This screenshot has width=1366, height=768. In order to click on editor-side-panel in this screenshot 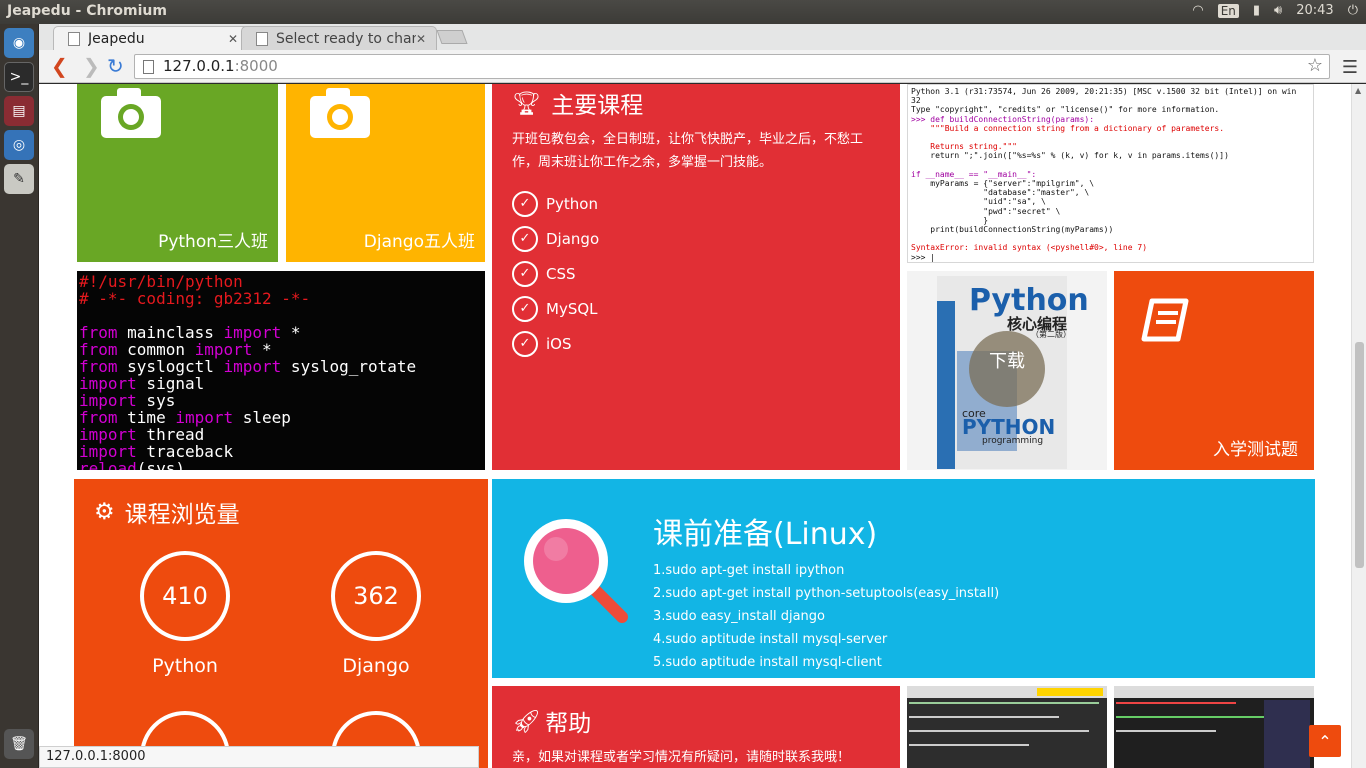, I will do `click(1287, 734)`.